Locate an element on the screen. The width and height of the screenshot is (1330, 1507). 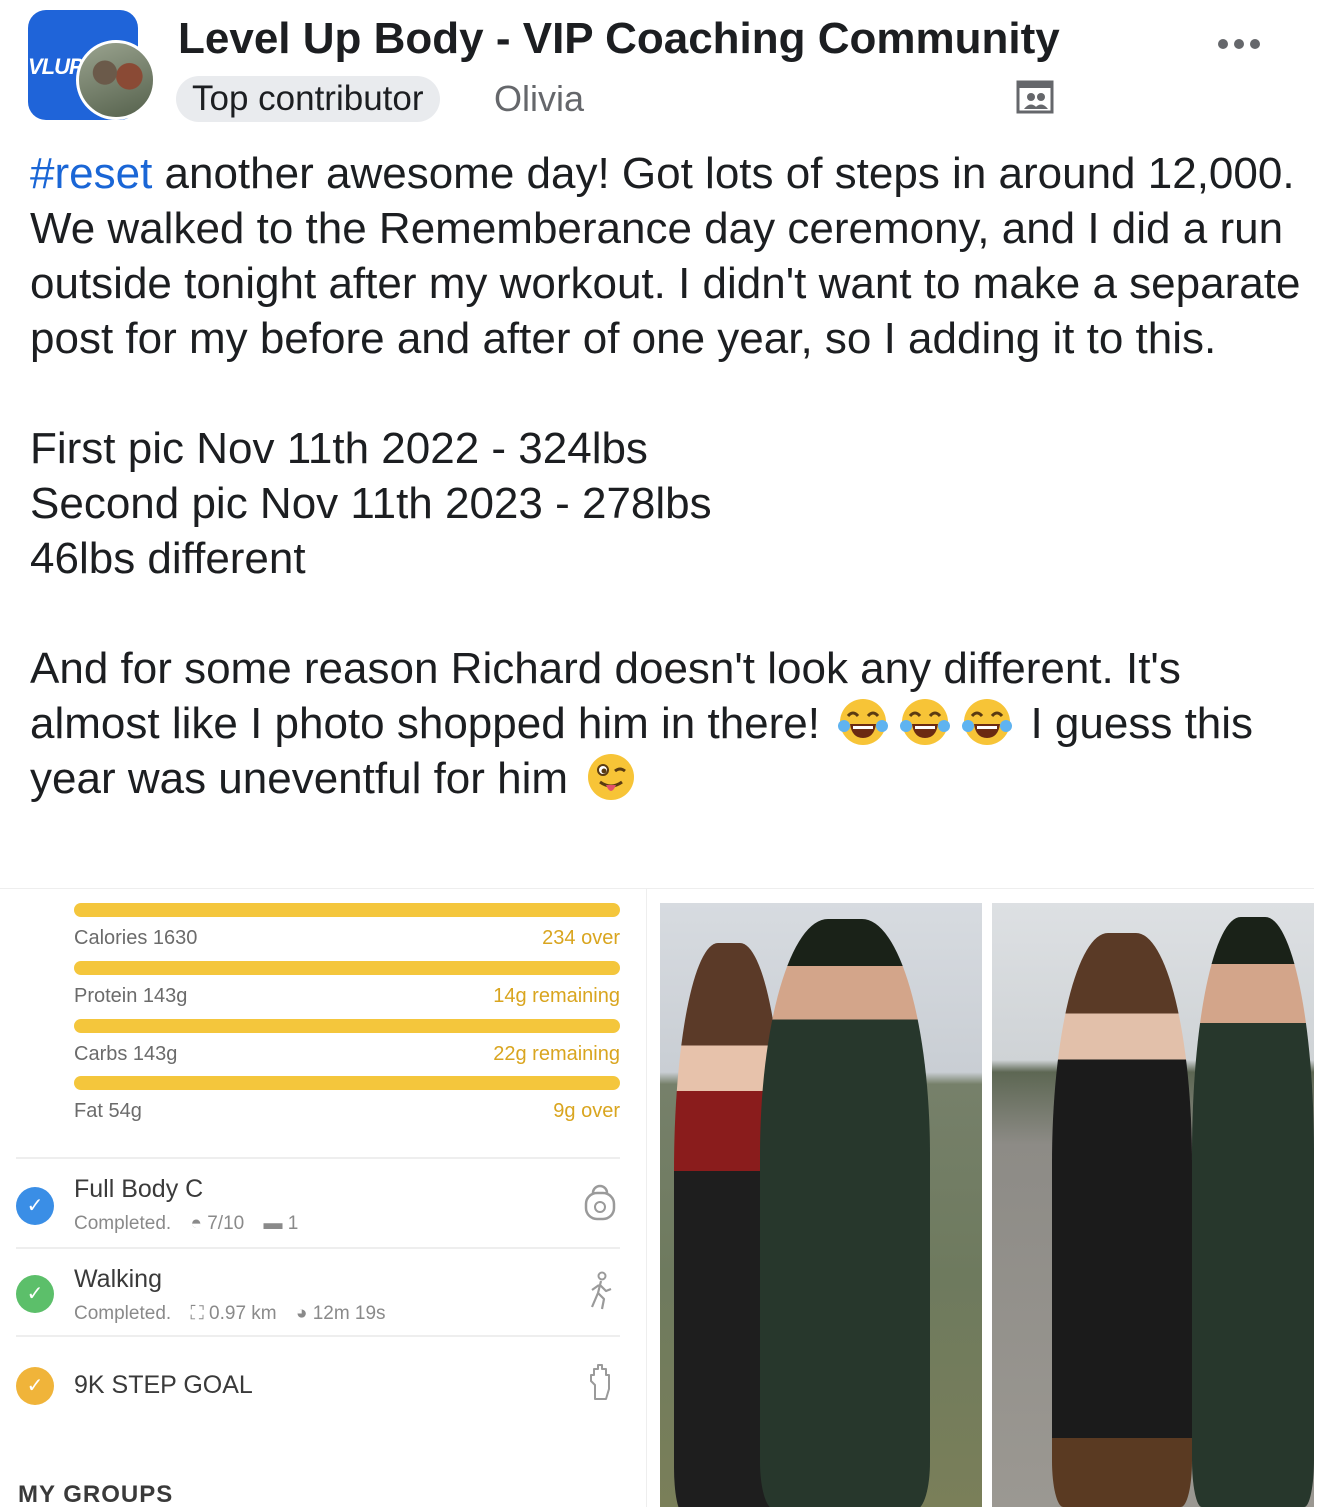
weight-difference-line: 46lbs different is located at coordinates (168, 558).